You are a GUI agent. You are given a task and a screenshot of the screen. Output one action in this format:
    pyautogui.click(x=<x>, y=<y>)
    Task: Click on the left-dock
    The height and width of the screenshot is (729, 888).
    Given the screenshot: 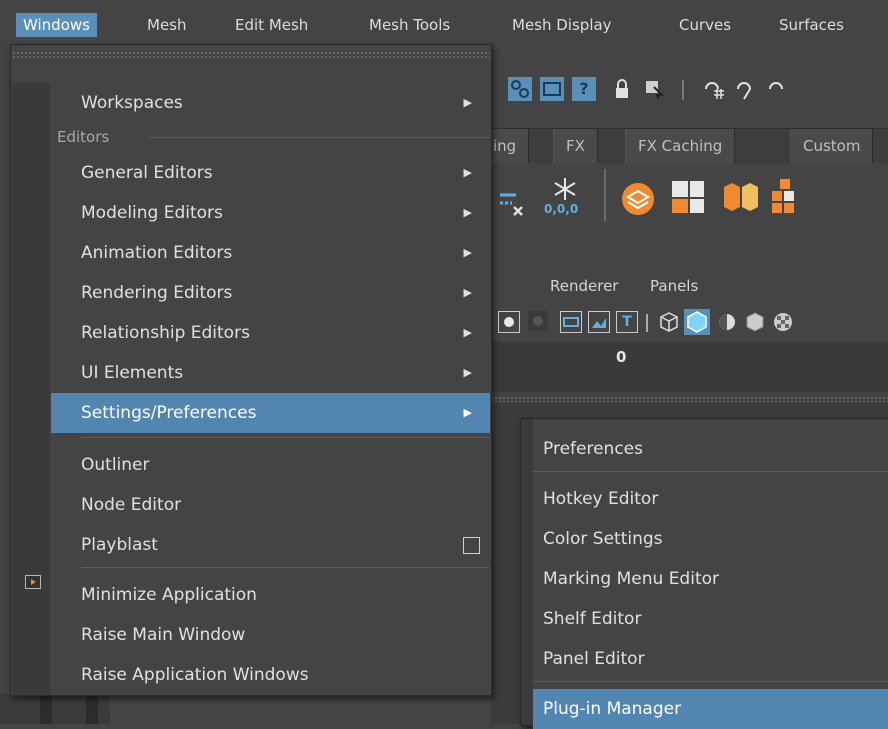 What is the action you would take?
    pyautogui.click(x=55, y=709)
    